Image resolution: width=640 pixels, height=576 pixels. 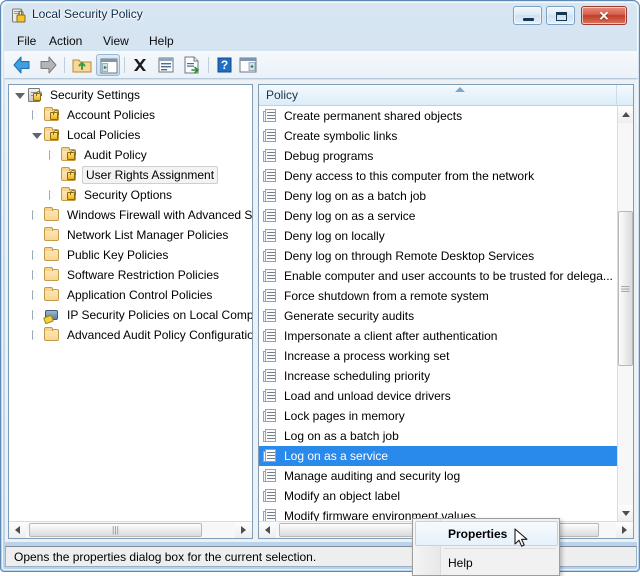 What do you see at coordinates (130, 235) in the screenshot?
I see `tree-item-network-list-manager-policies: Network List Manager Policies` at bounding box center [130, 235].